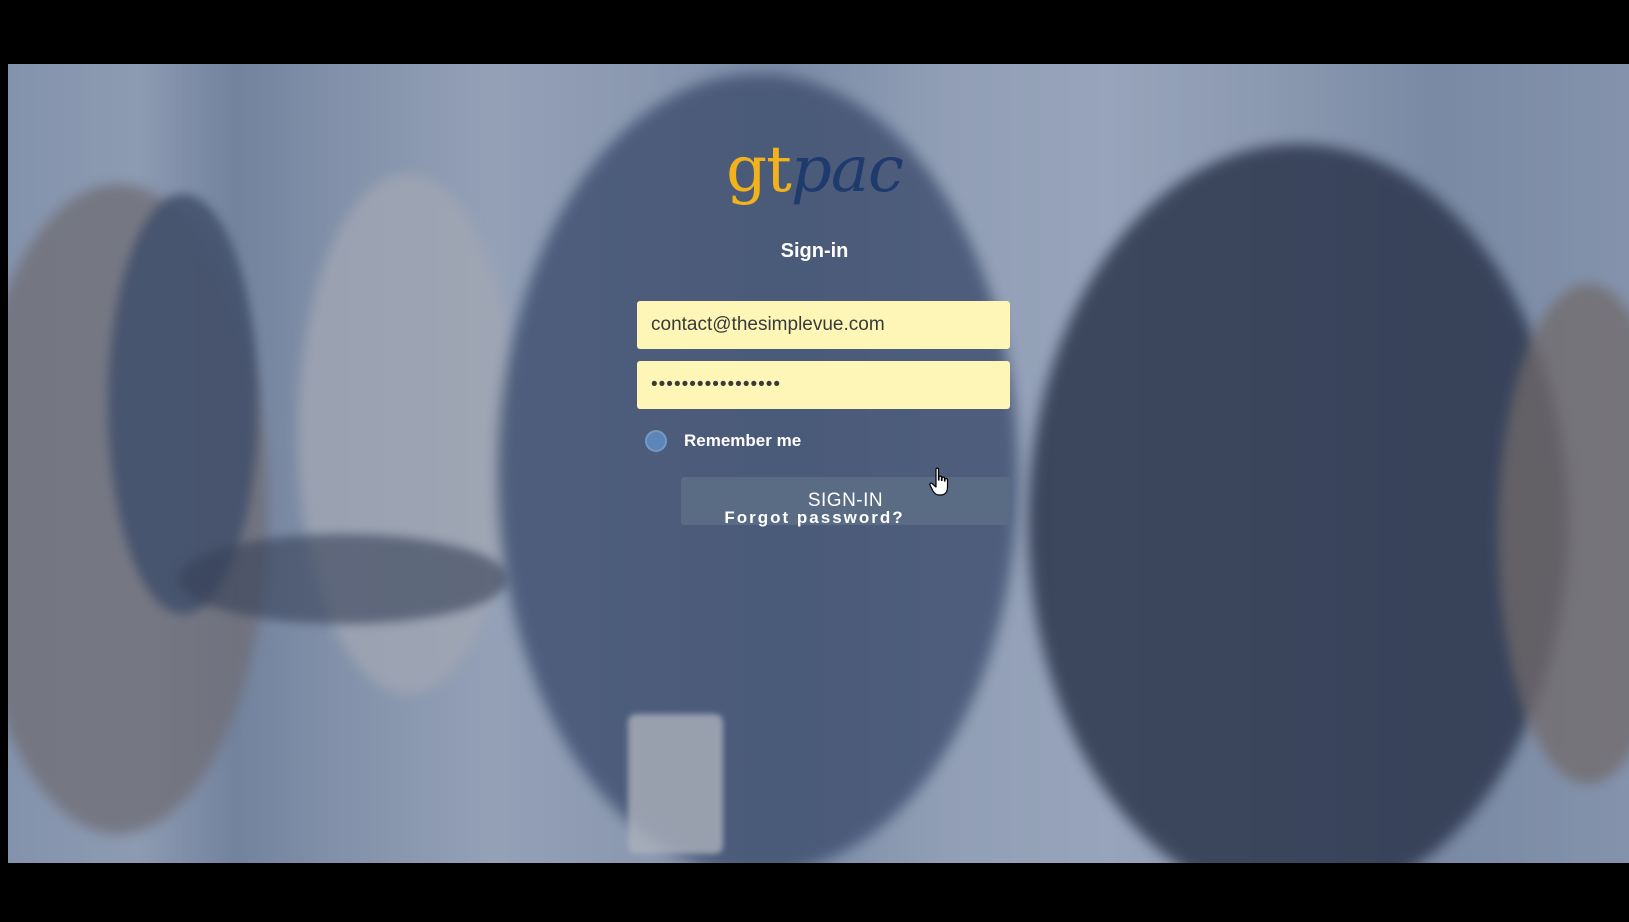  I want to click on radio-toggle-icon, so click(656, 441).